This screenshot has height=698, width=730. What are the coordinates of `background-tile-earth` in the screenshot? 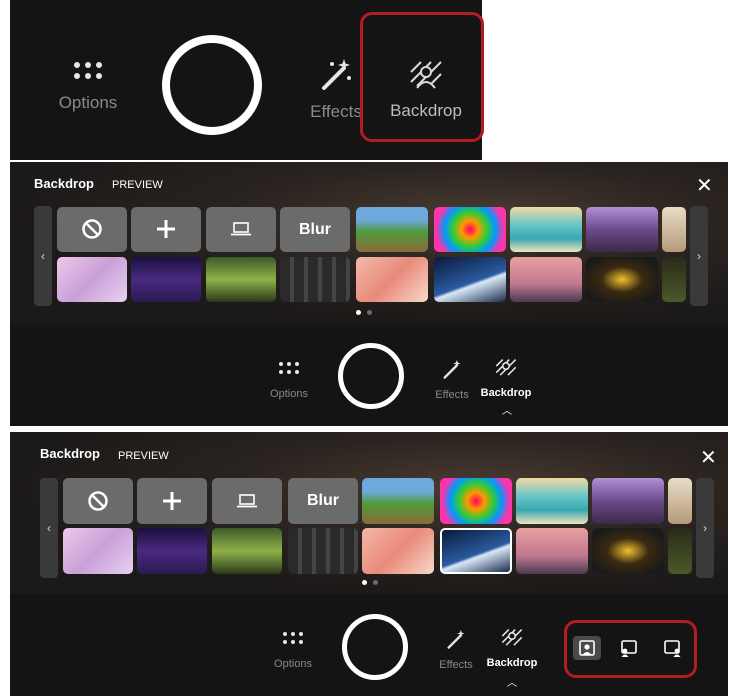 It's located at (470, 279).